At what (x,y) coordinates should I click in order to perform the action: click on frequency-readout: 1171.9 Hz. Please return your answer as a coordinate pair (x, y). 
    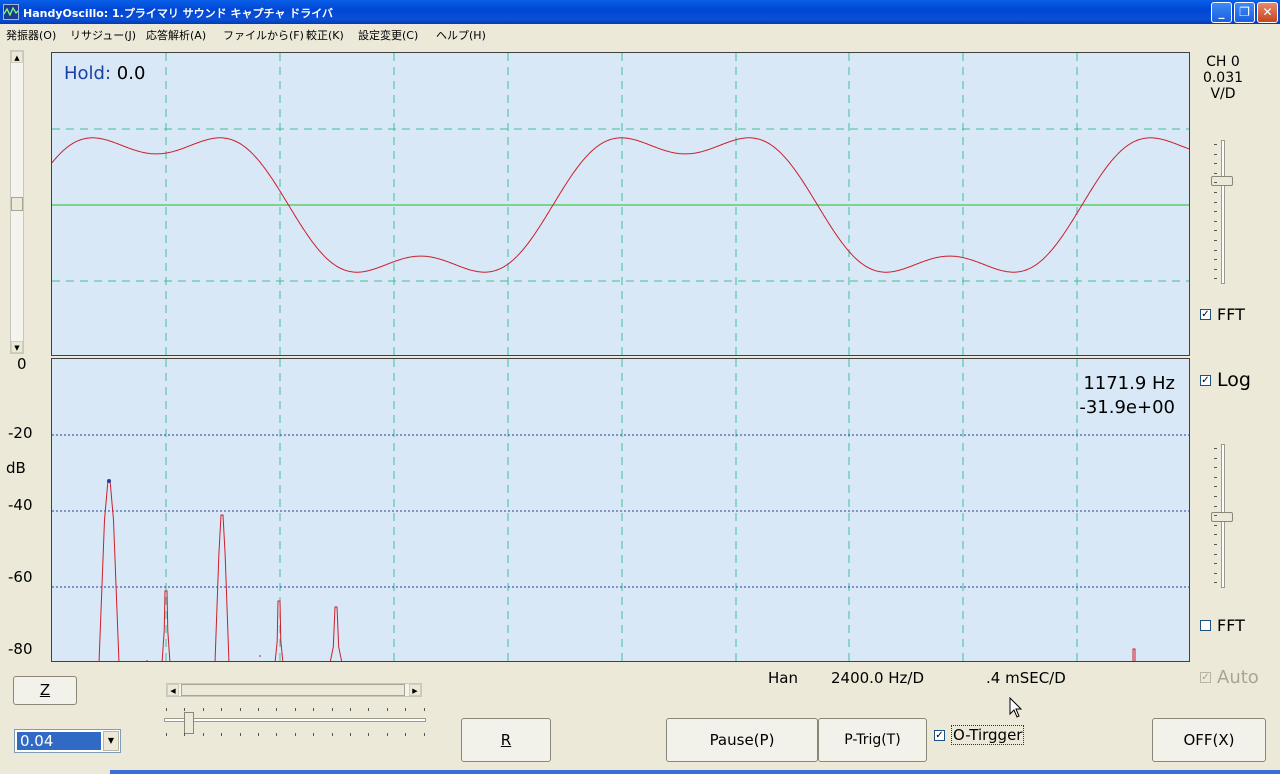
    Looking at the image, I should click on (1129, 383).